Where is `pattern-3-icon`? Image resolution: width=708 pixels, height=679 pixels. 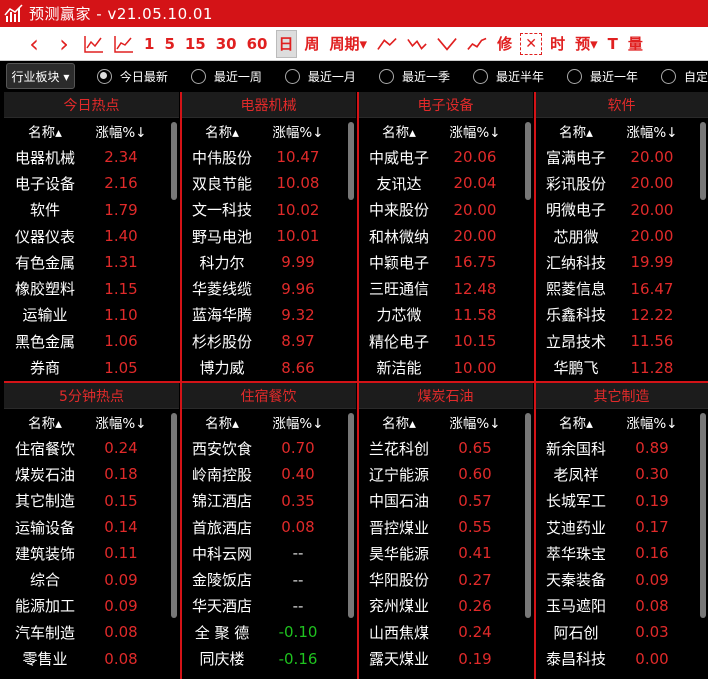
pattern-3-icon is located at coordinates (447, 44).